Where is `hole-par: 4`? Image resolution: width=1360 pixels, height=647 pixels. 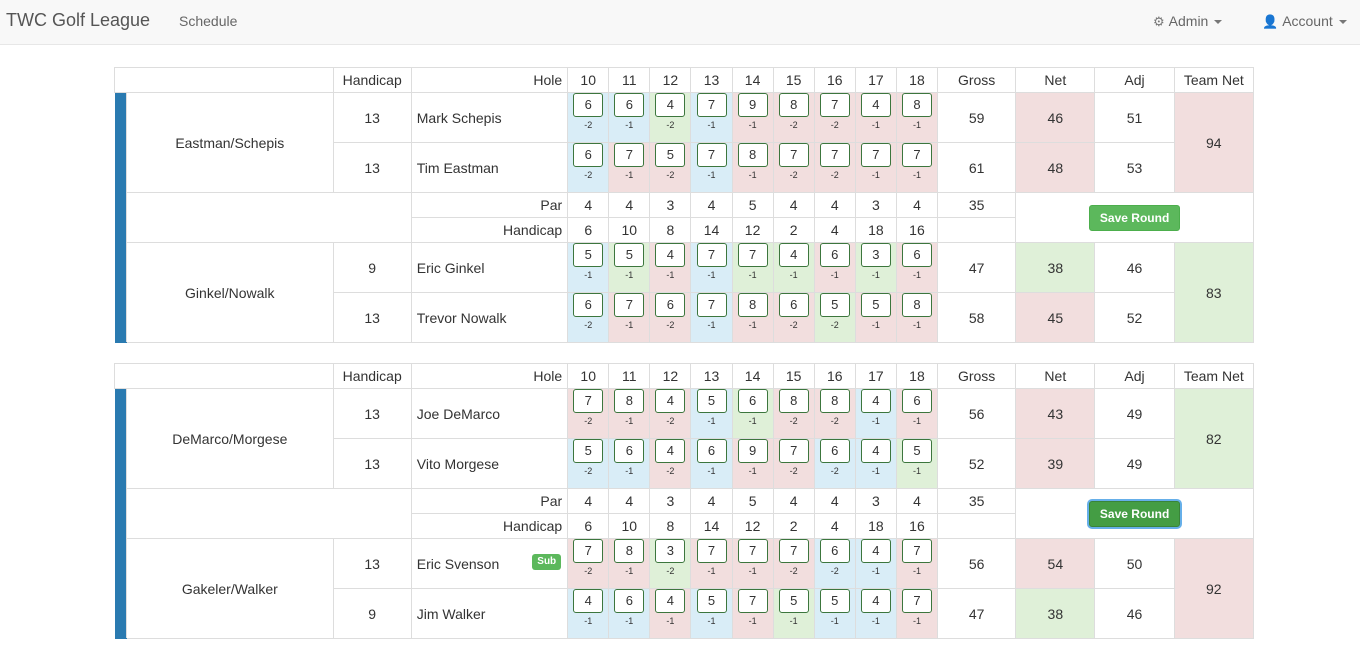 hole-par: 4 is located at coordinates (917, 205).